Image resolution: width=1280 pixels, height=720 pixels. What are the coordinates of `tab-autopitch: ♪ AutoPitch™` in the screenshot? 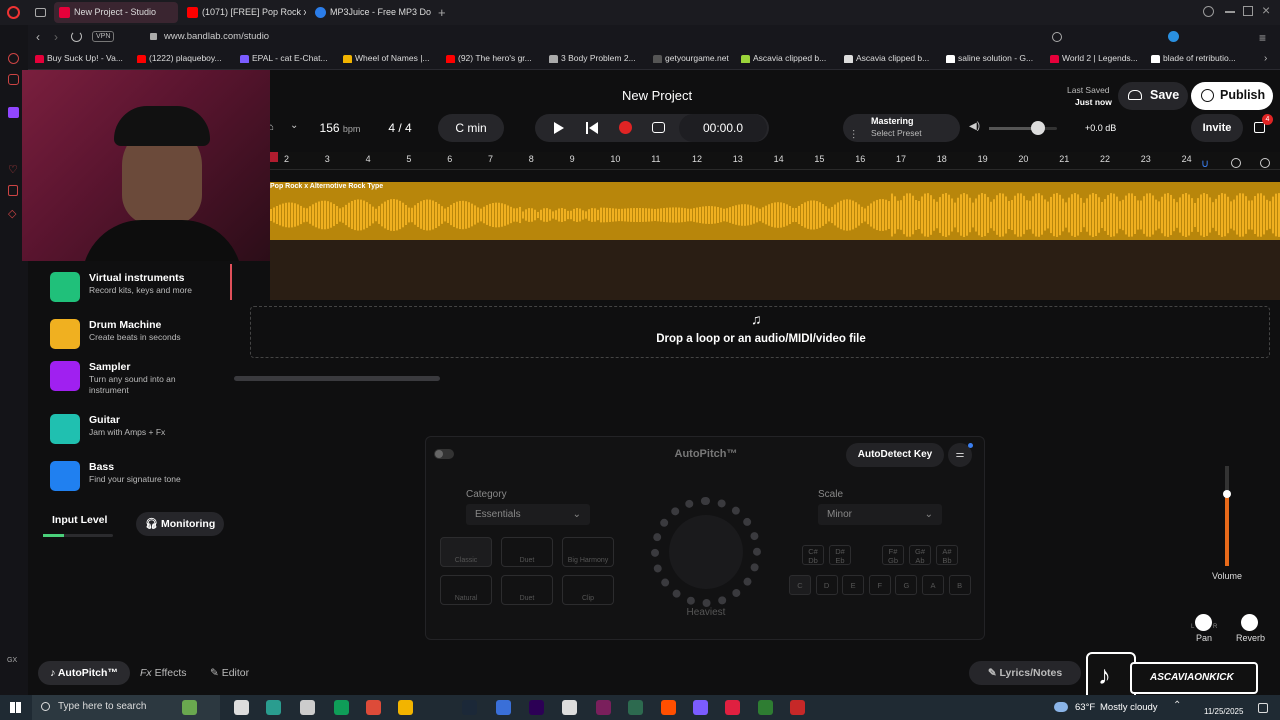 It's located at (84, 673).